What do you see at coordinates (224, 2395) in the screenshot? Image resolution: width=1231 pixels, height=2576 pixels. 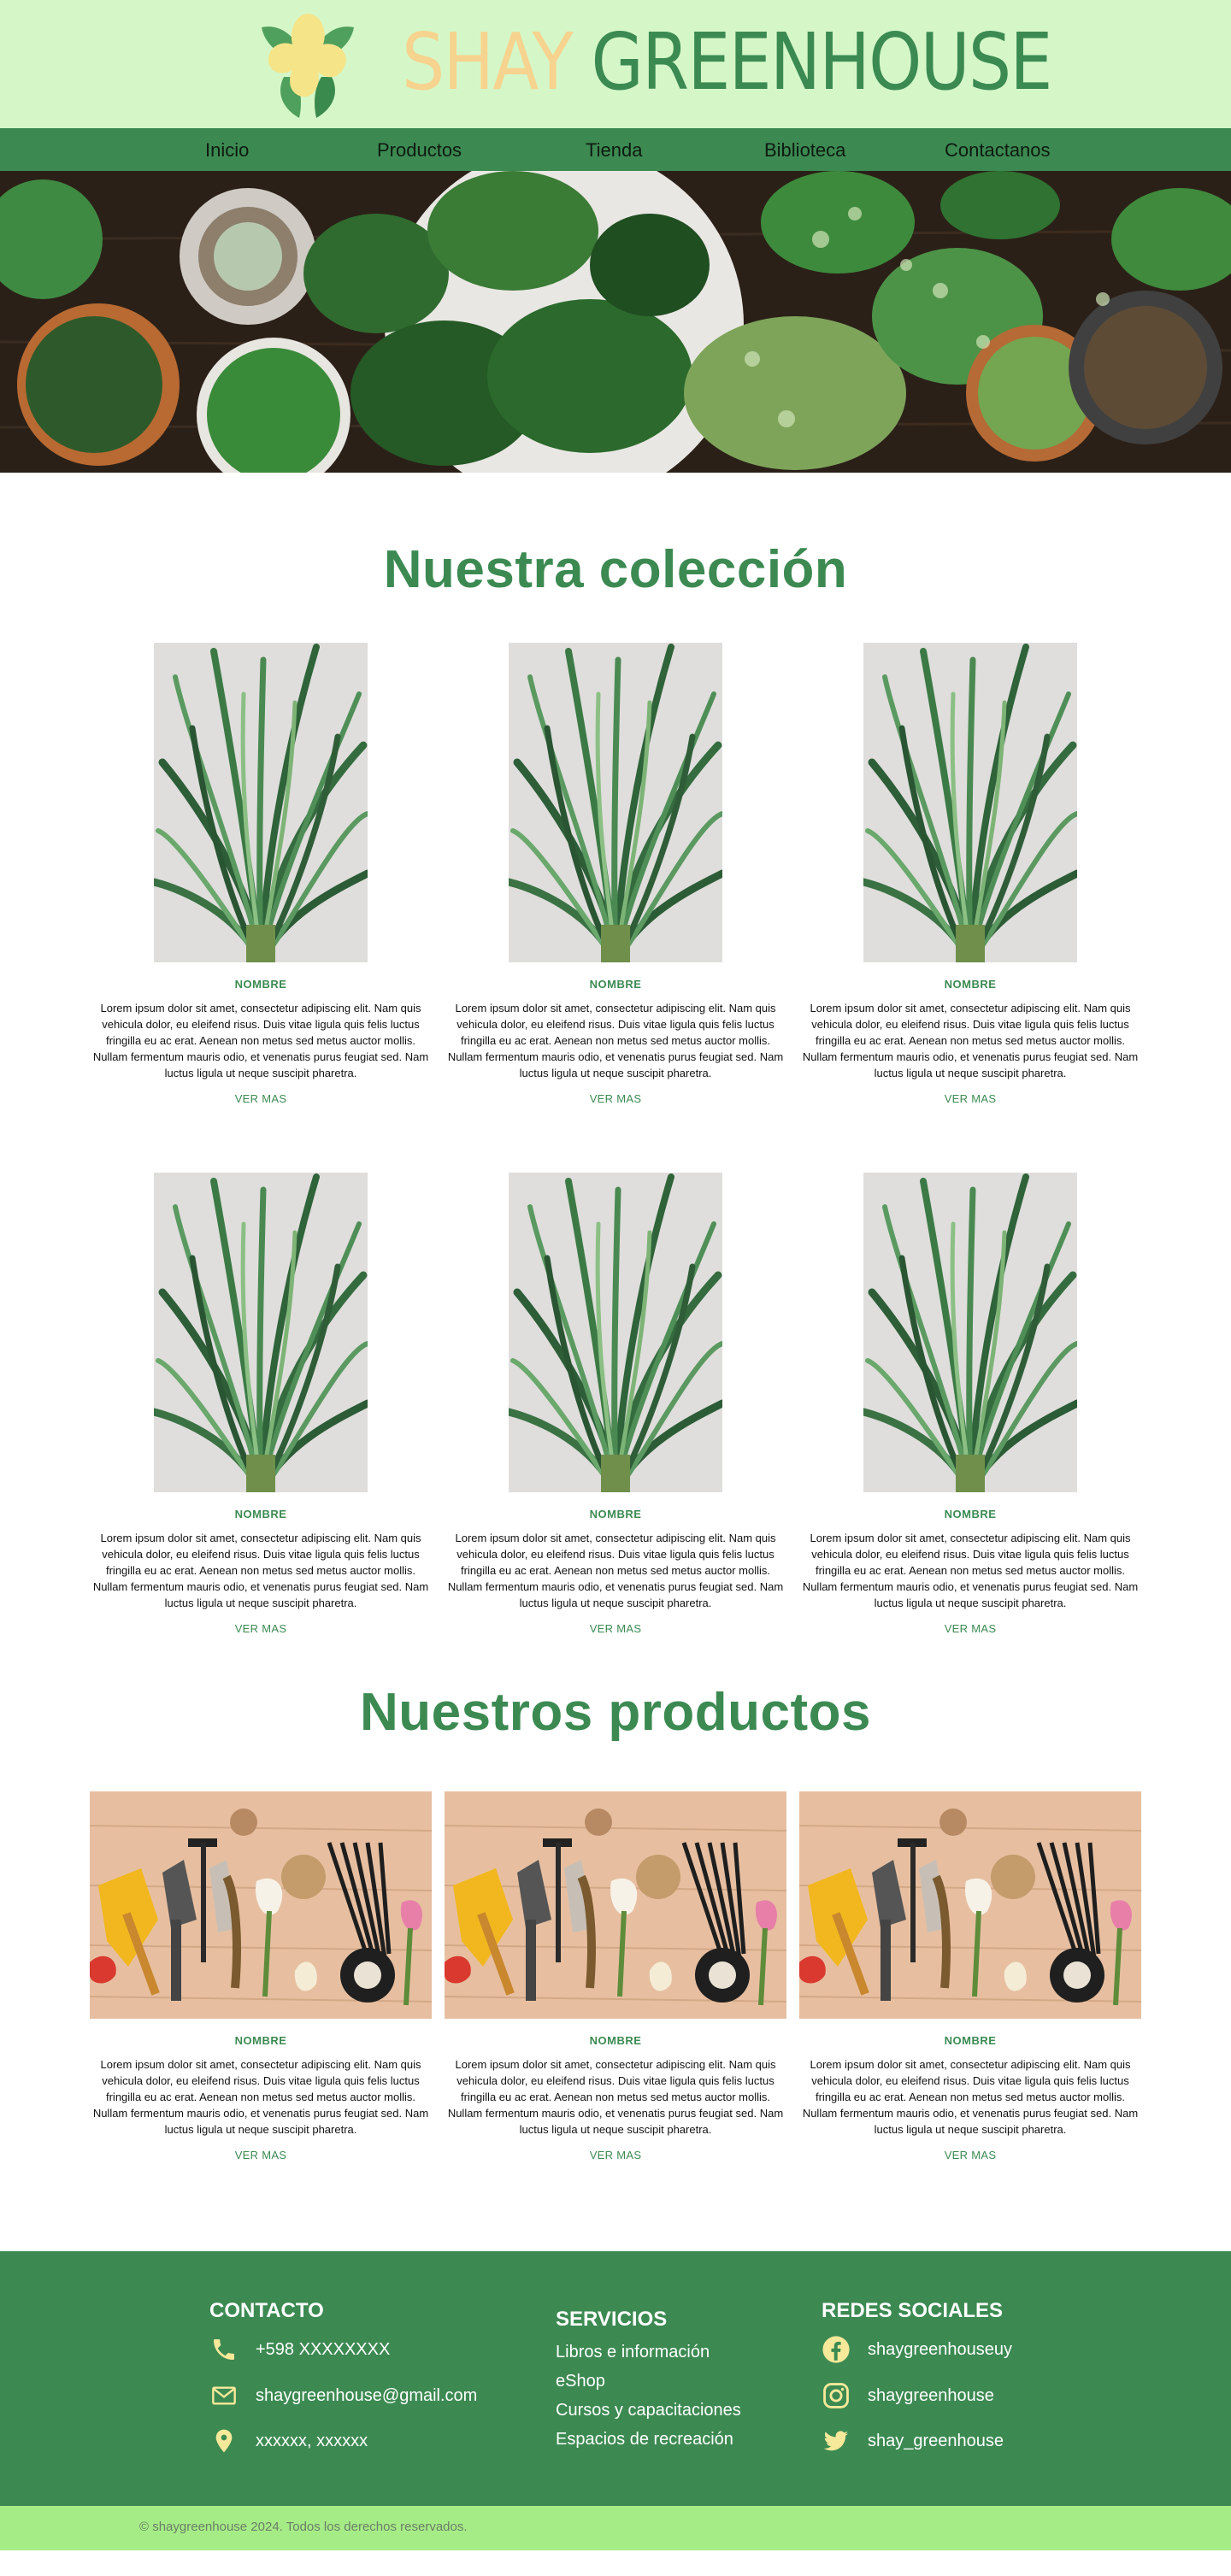 I see `mail-icon` at bounding box center [224, 2395].